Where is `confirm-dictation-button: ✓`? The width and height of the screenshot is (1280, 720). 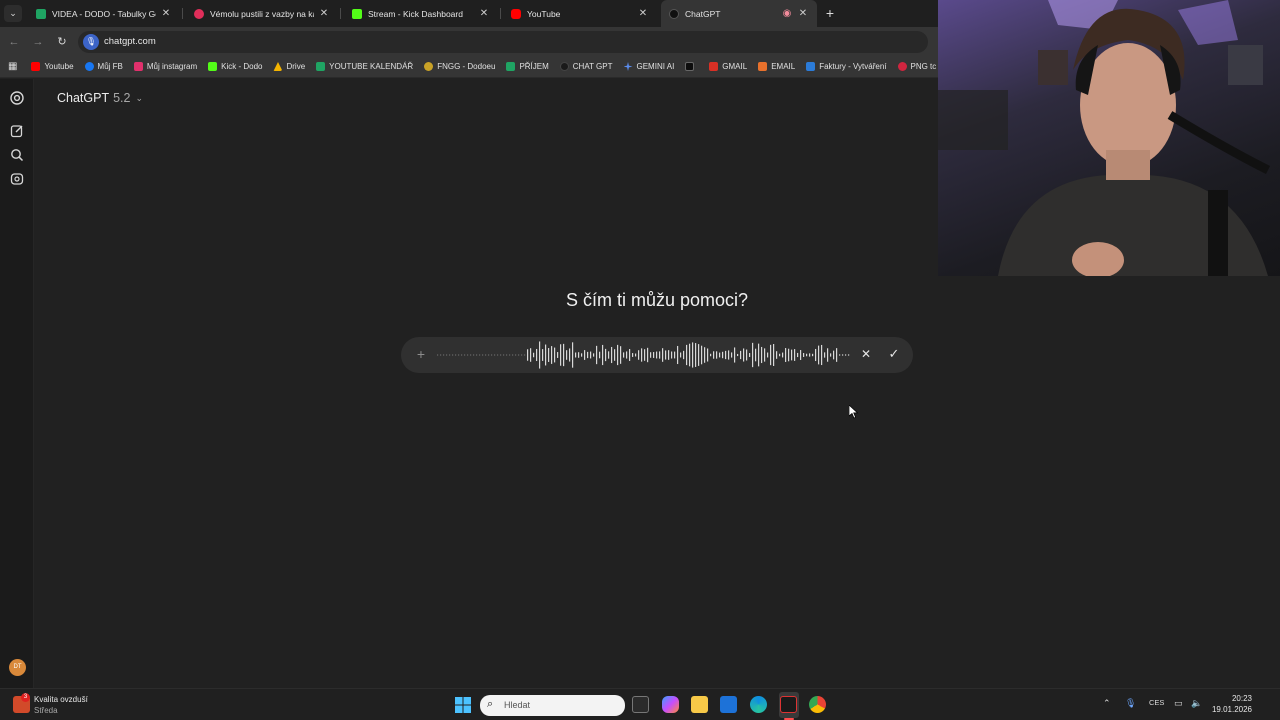
confirm-dictation-button: ✓ is located at coordinates (894, 354).